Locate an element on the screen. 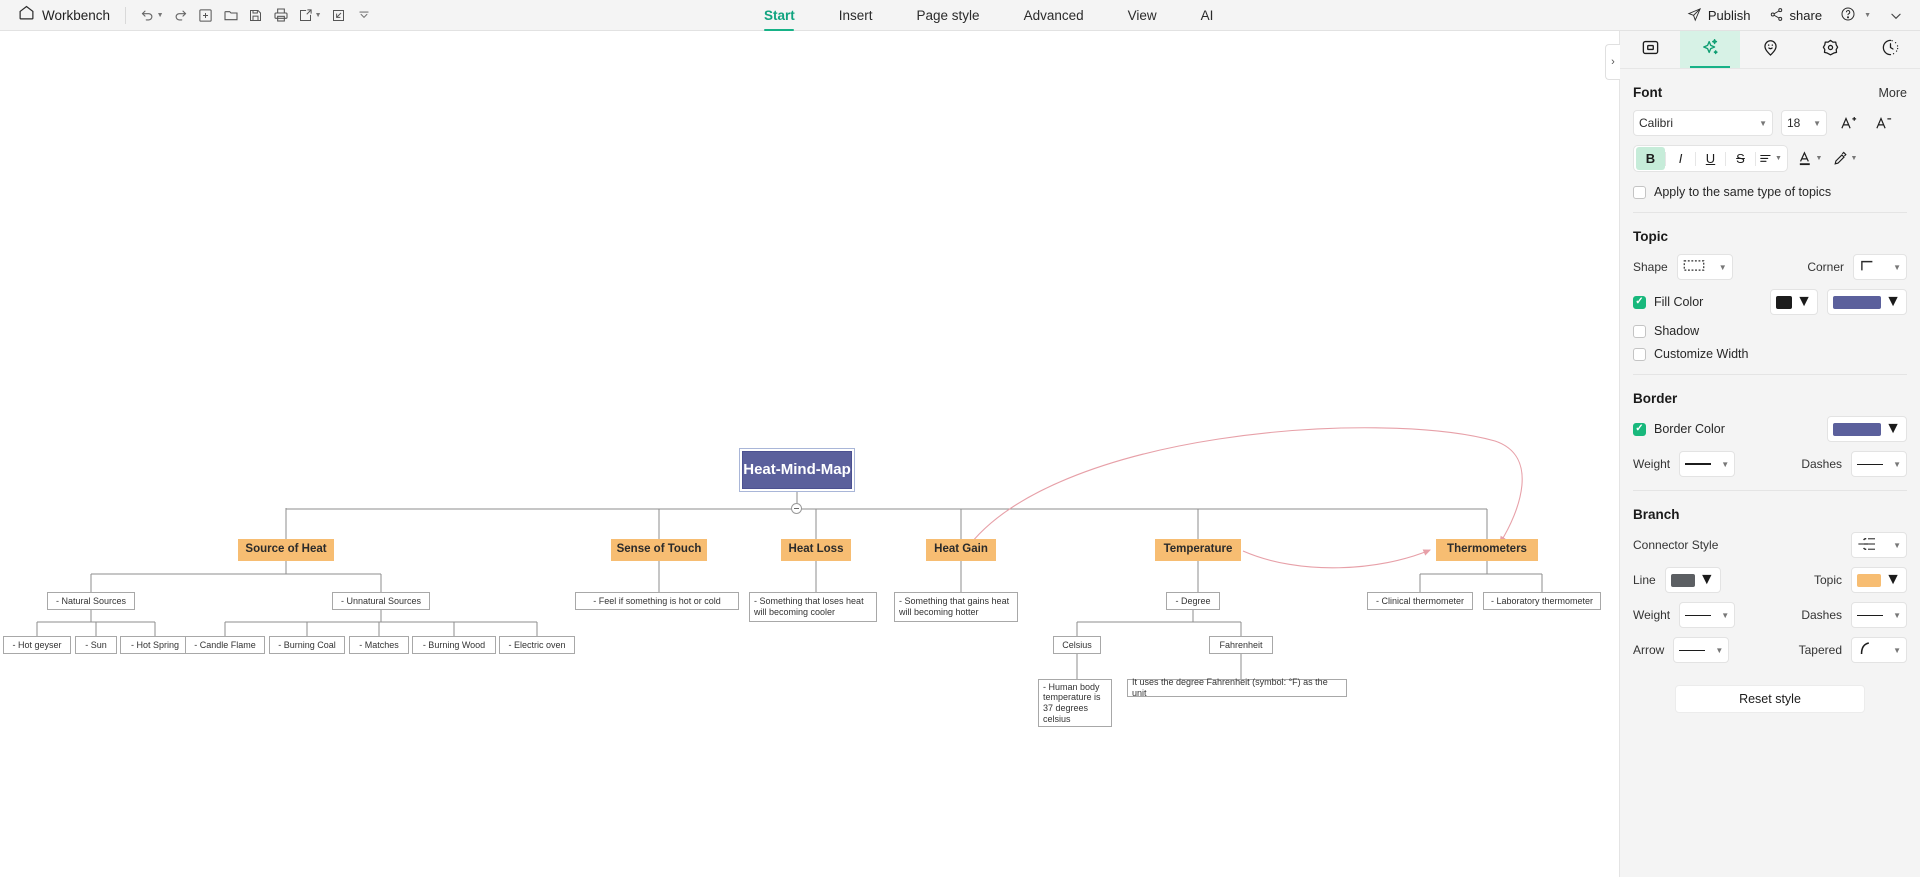 Image resolution: width=1920 pixels, height=877 pixels. sub-topic-label: - Electric oven is located at coordinates (537, 644).